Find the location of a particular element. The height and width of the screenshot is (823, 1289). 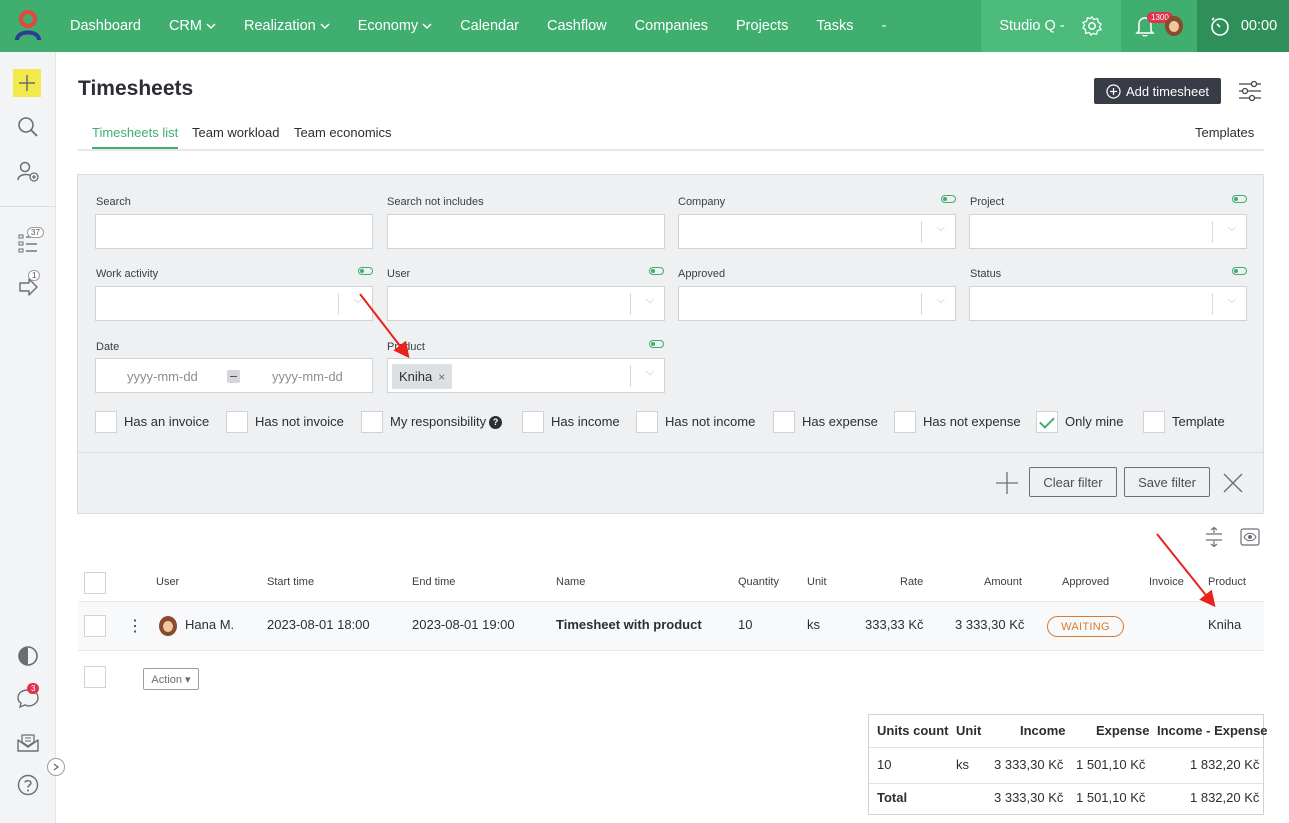

notifications: 1300 is located at coordinates (1159, 26).